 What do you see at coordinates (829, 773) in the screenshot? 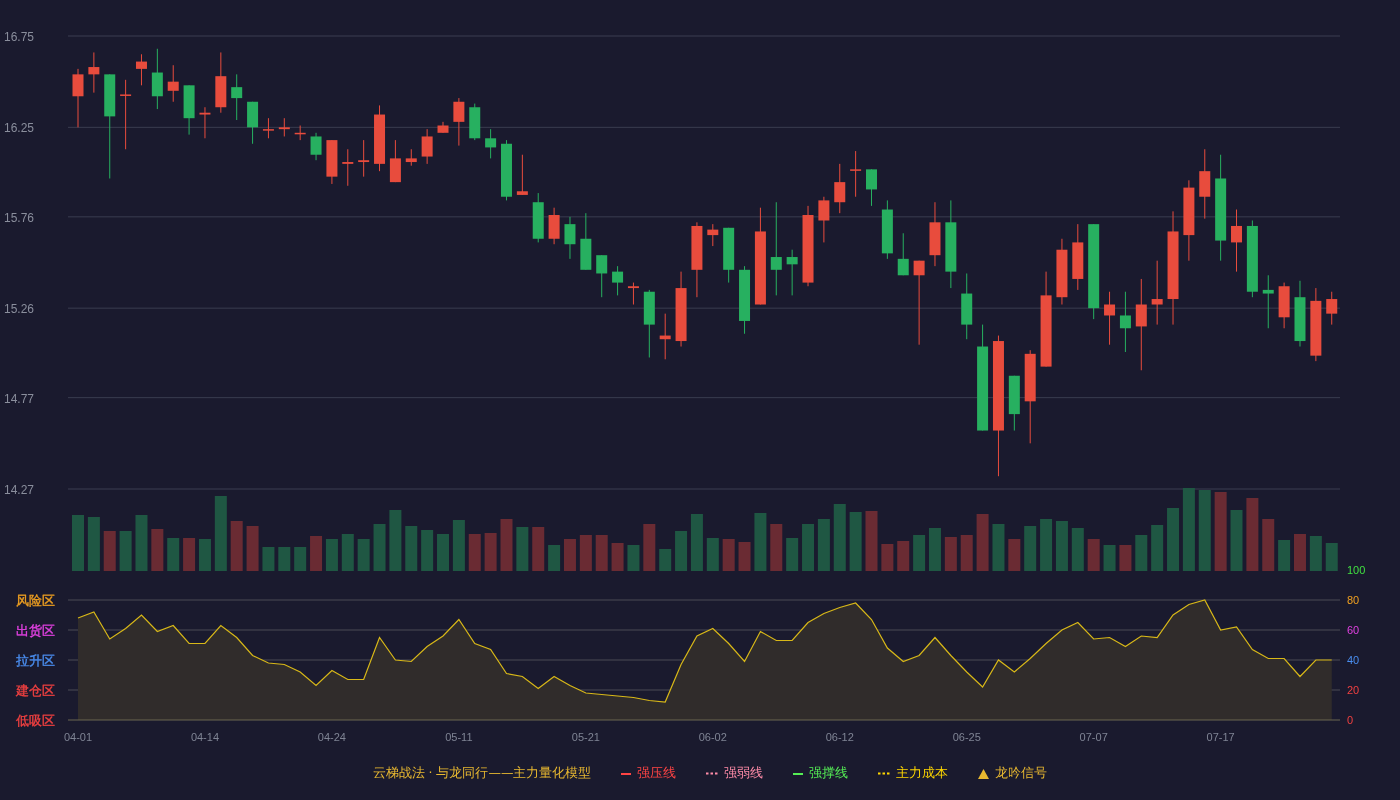
I see `legend-label: 强撑线` at bounding box center [829, 773].